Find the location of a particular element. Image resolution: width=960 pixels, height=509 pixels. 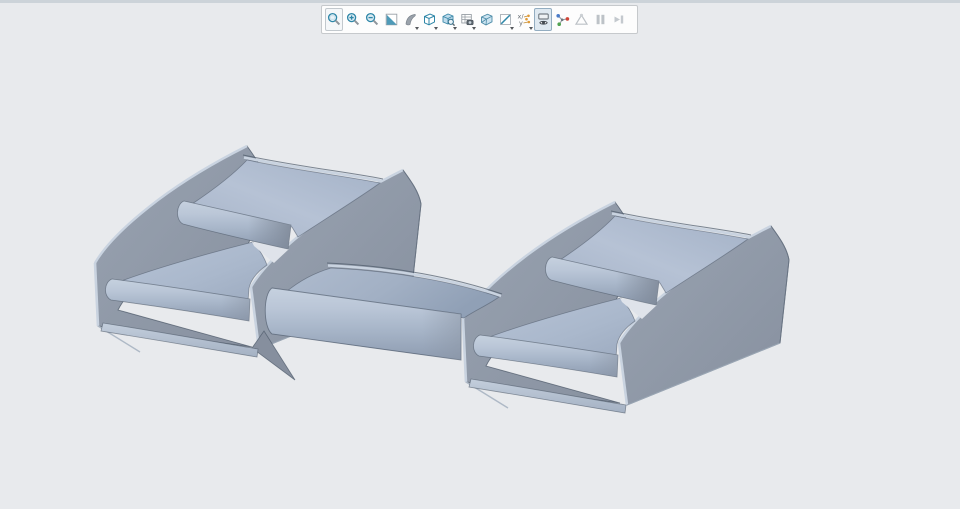

view-manager-icon is located at coordinates (467, 19).